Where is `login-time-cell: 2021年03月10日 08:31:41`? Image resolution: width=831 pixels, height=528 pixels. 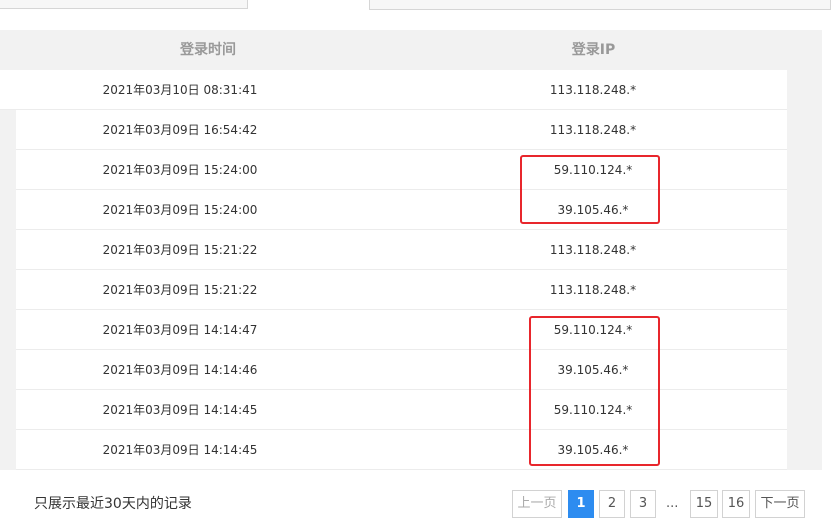 login-time-cell: 2021年03月10日 08:31:41 is located at coordinates (180, 90).